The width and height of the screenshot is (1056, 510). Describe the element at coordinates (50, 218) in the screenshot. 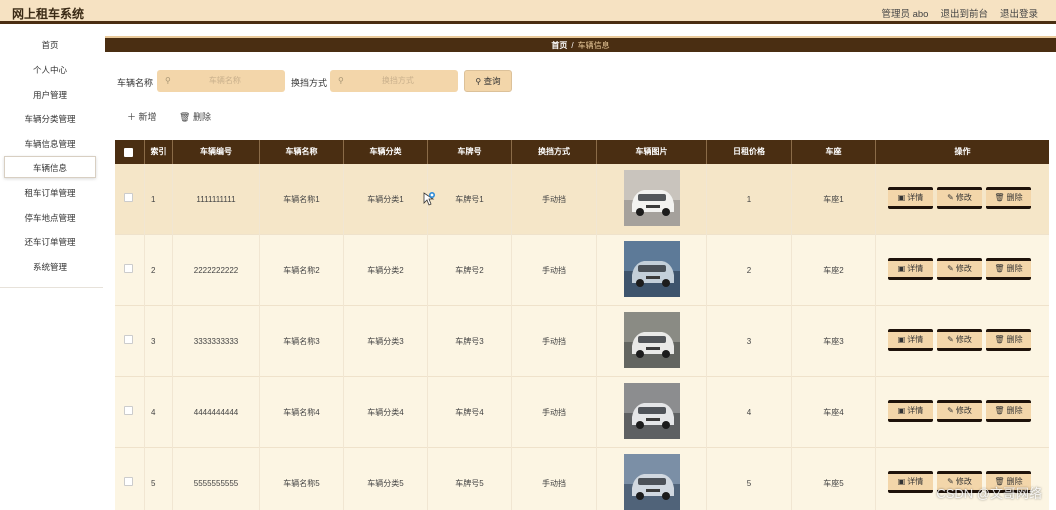

I see `sidebar-item-parking: 停车地点管理` at that location.